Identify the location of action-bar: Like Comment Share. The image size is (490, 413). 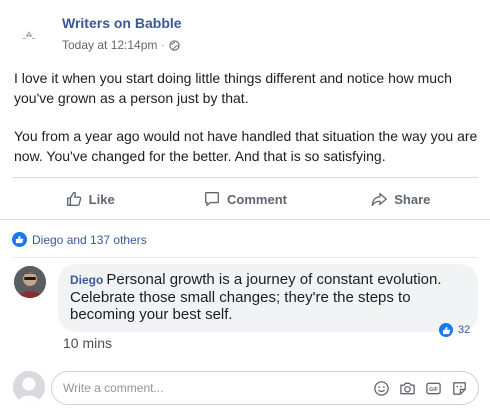
(245, 199).